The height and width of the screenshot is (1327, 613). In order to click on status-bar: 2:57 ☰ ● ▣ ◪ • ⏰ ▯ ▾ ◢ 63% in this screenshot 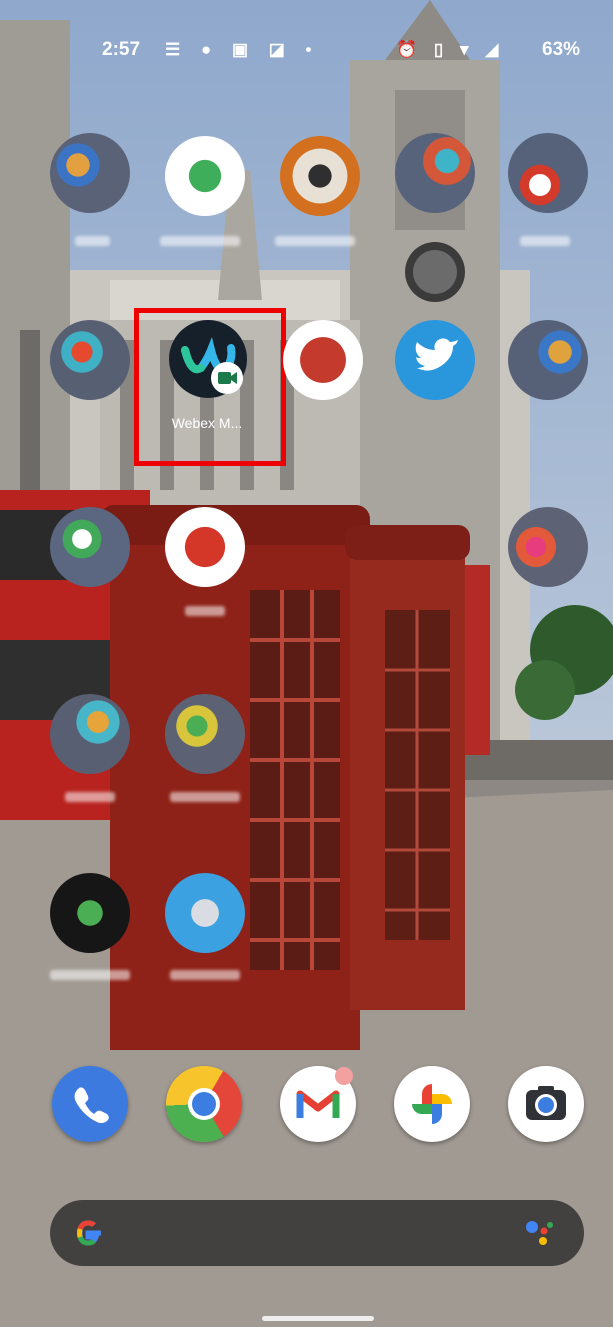, I will do `click(306, 51)`.